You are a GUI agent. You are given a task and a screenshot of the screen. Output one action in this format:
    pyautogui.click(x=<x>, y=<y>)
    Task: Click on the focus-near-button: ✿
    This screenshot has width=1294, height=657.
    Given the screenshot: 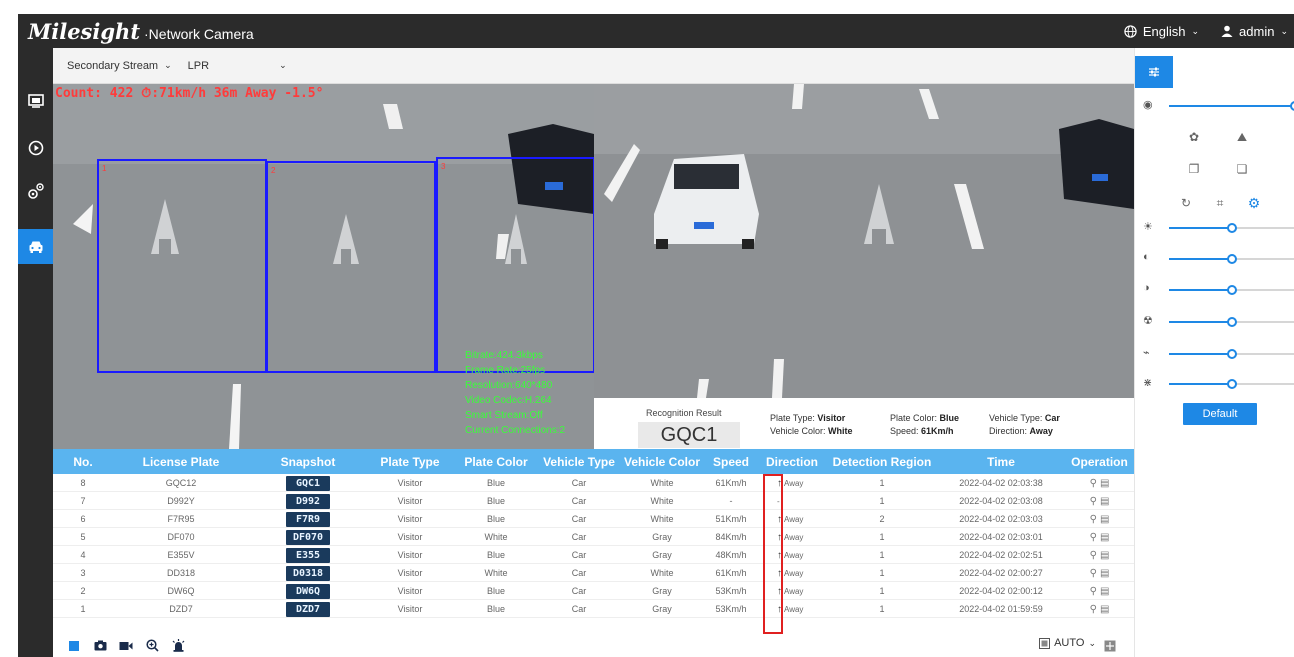 What is the action you would take?
    pyautogui.click(x=1194, y=137)
    